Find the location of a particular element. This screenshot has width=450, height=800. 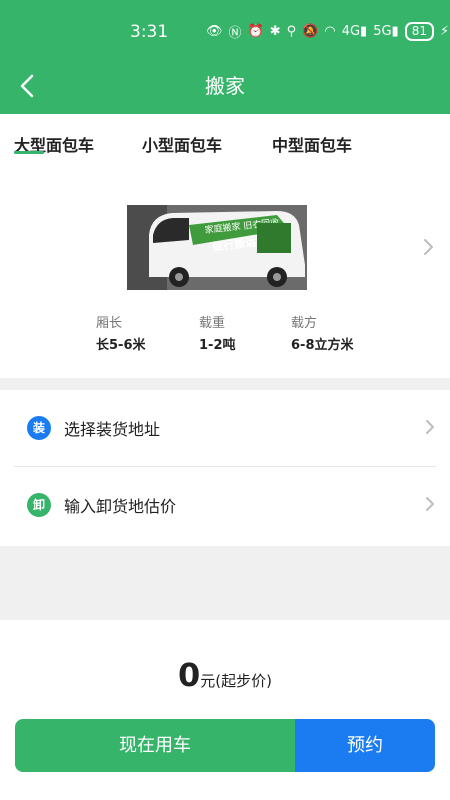

wifi-icon: ◠ is located at coordinates (330, 31).